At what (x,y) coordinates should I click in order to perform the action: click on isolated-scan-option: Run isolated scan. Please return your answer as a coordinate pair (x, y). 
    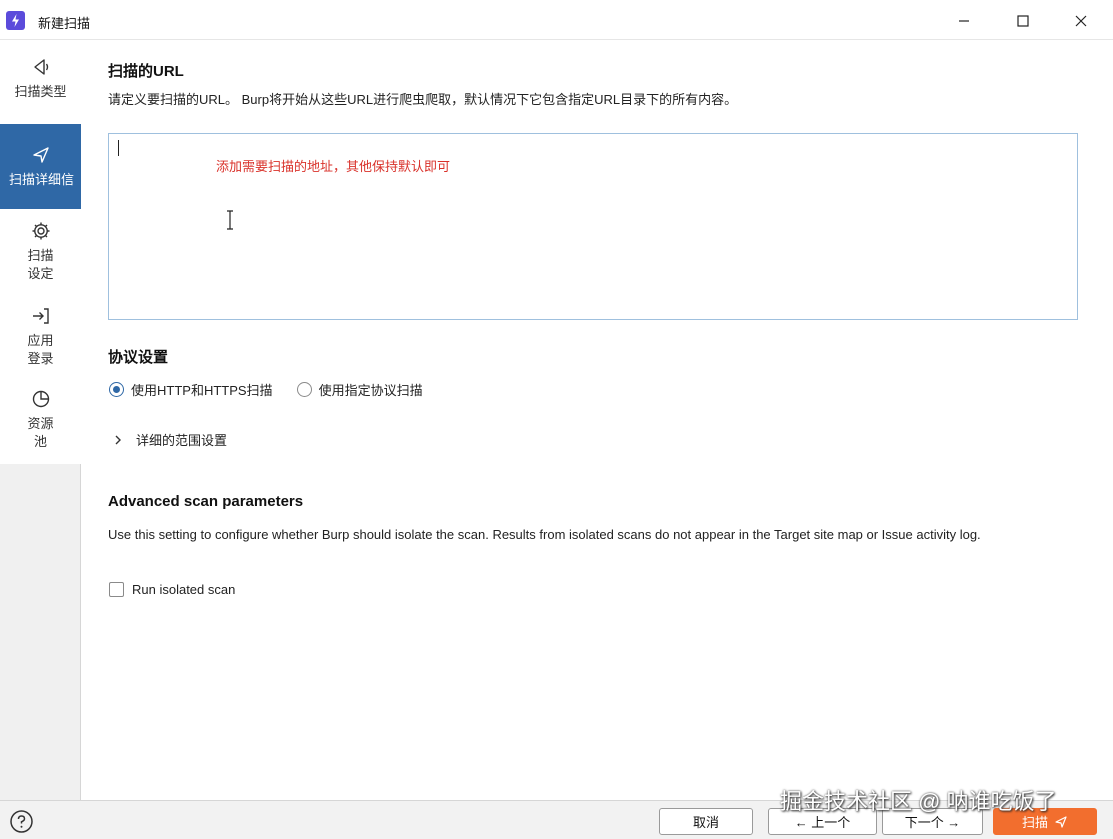
    Looking at the image, I should click on (172, 589).